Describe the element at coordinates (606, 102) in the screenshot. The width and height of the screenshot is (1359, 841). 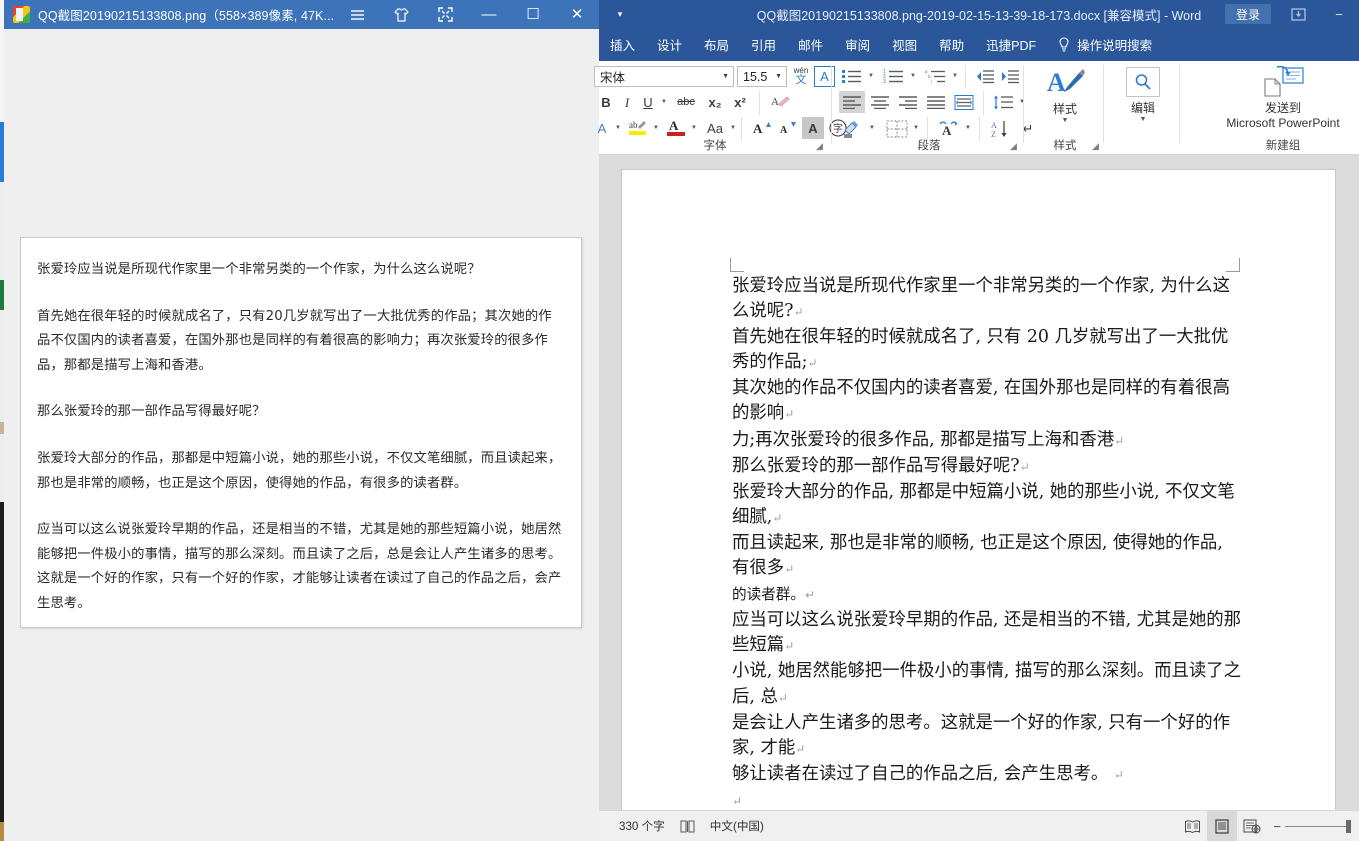
I see `bold-button: B` at that location.